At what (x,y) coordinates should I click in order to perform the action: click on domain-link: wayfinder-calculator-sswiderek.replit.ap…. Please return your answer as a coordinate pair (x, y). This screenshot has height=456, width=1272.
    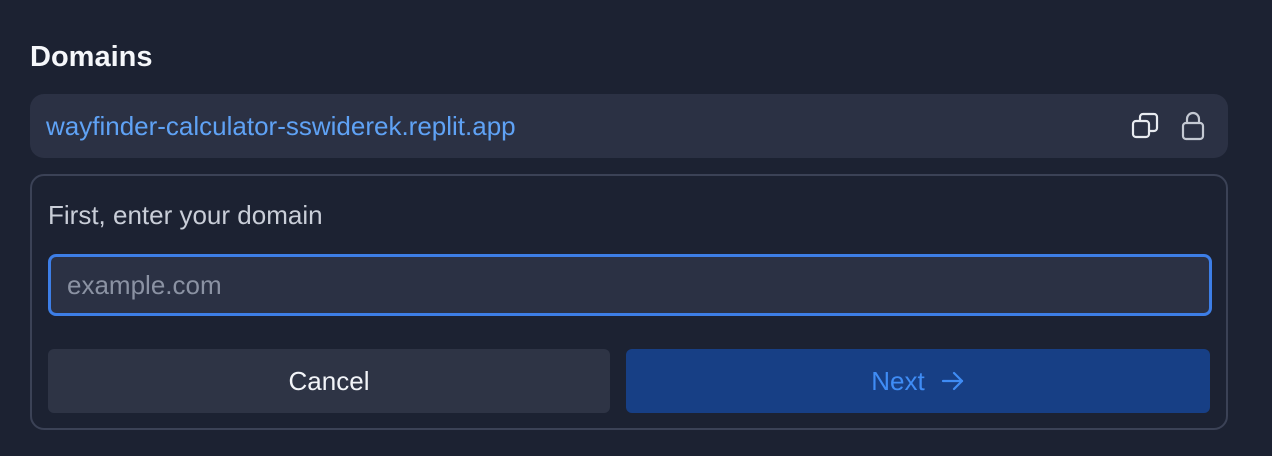
    Looking at the image, I should click on (580, 126).